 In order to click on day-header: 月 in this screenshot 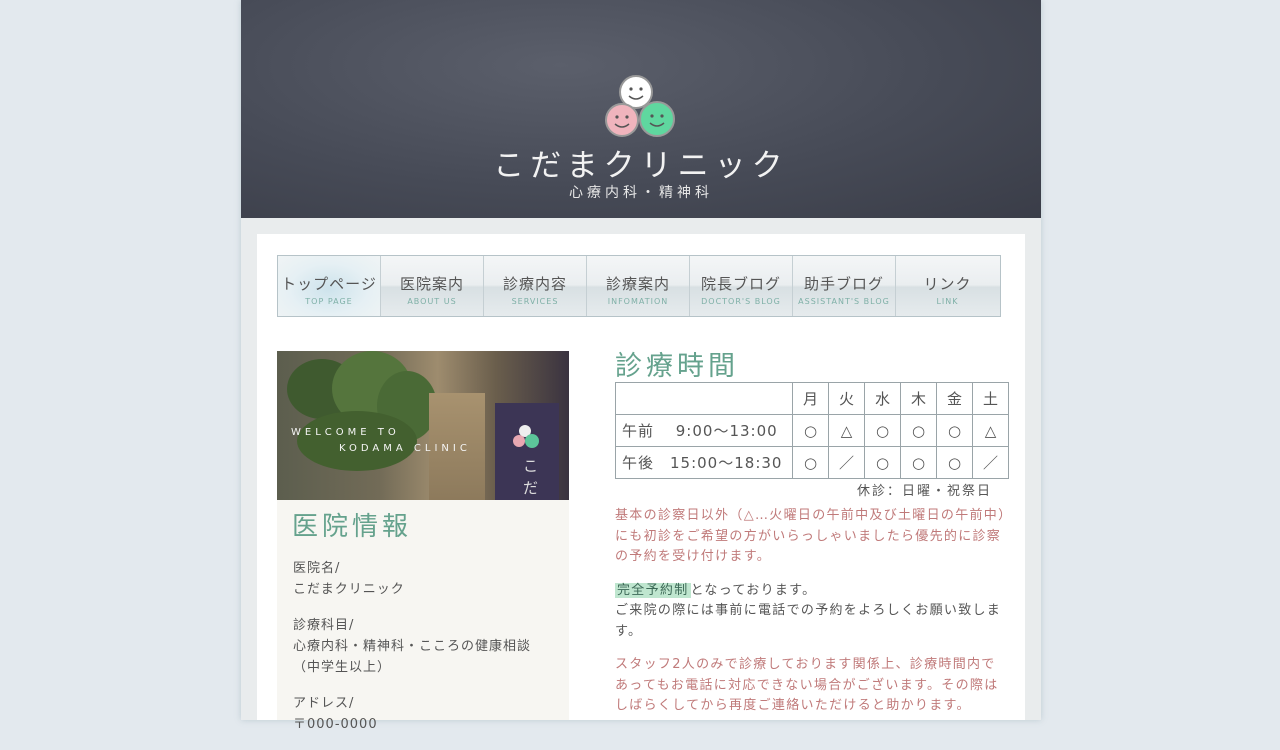, I will do `click(810, 398)`.